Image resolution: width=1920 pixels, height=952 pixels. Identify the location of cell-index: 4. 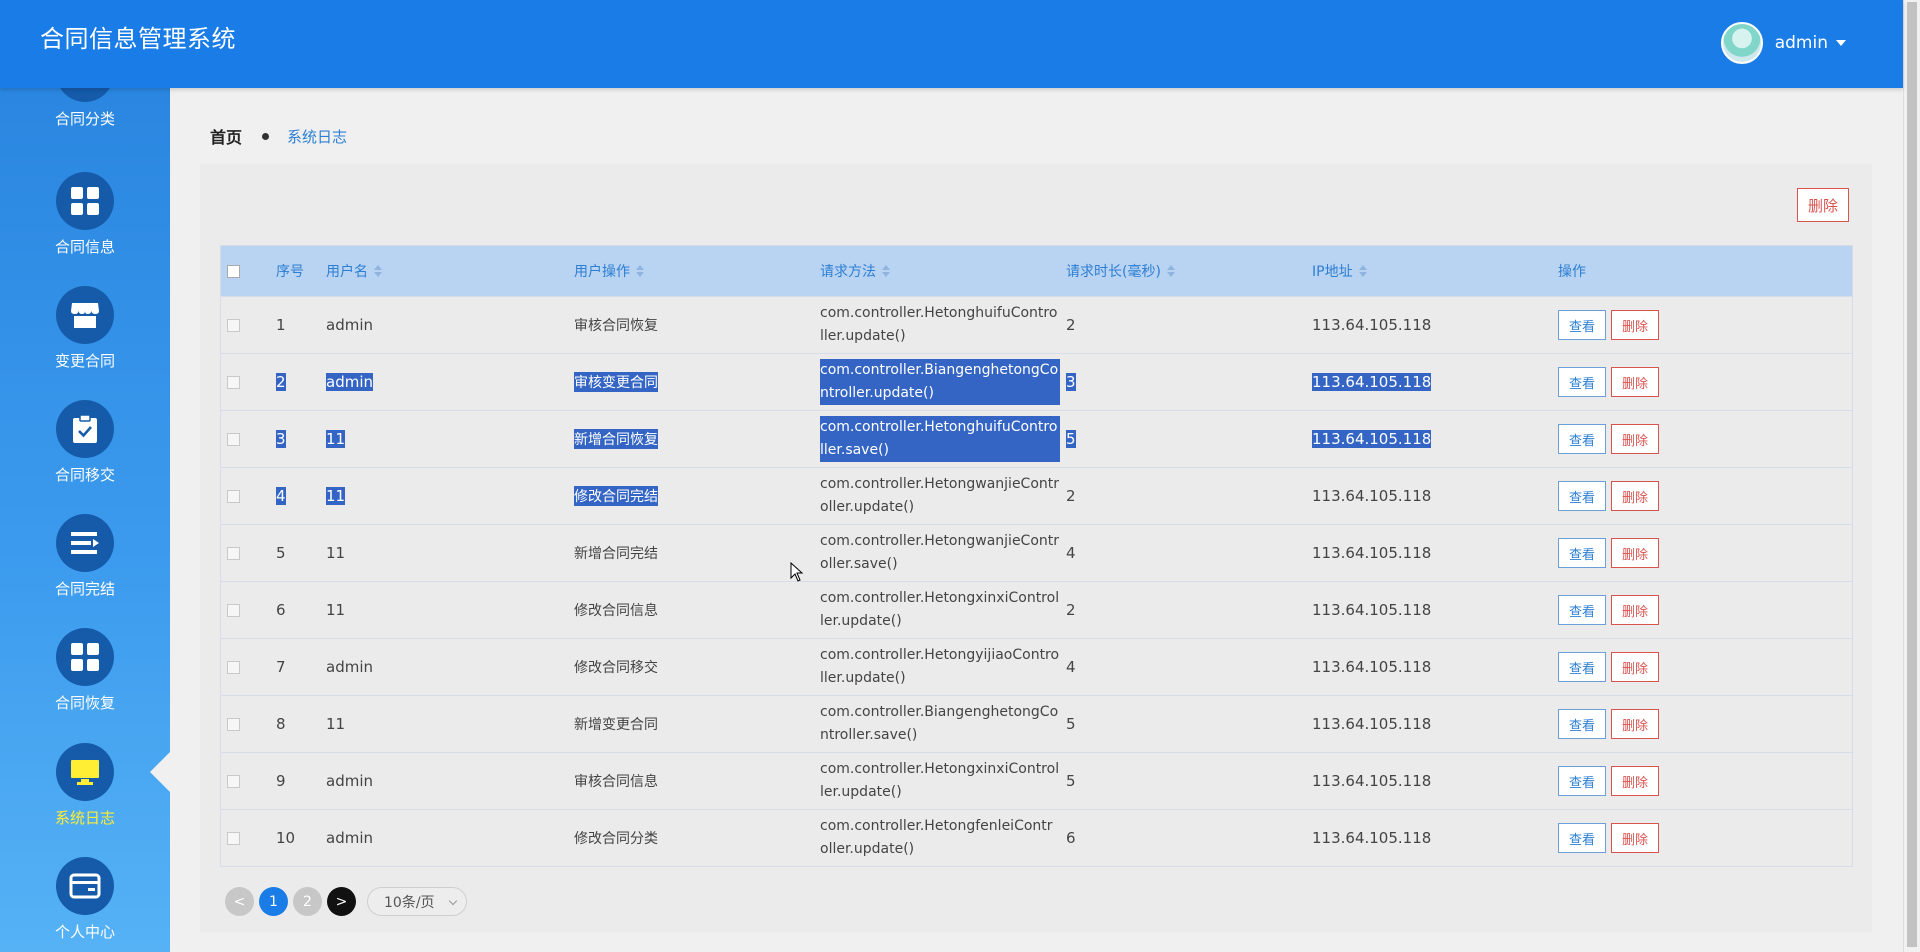
(281, 496).